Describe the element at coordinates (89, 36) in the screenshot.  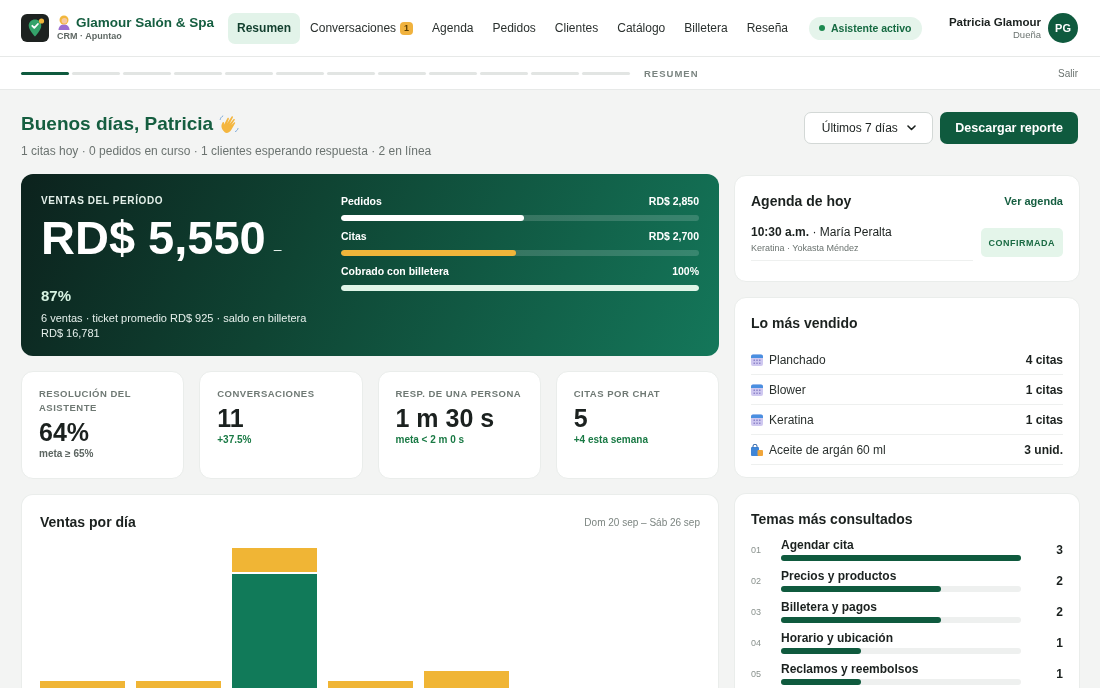
I see `brand-subtitle: CRM · Apuntao` at that location.